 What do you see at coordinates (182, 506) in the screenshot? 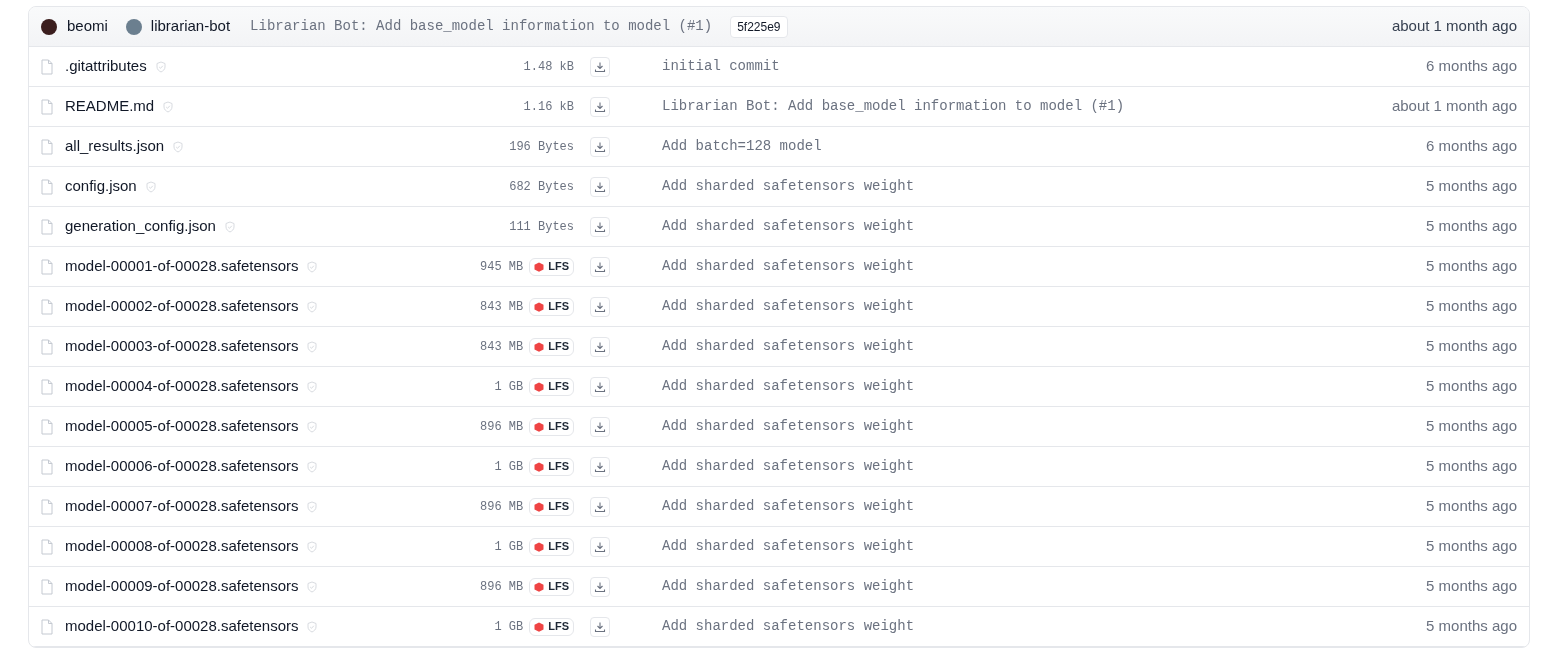
I see `file-name: model-00007-of-00028.safetensors` at bounding box center [182, 506].